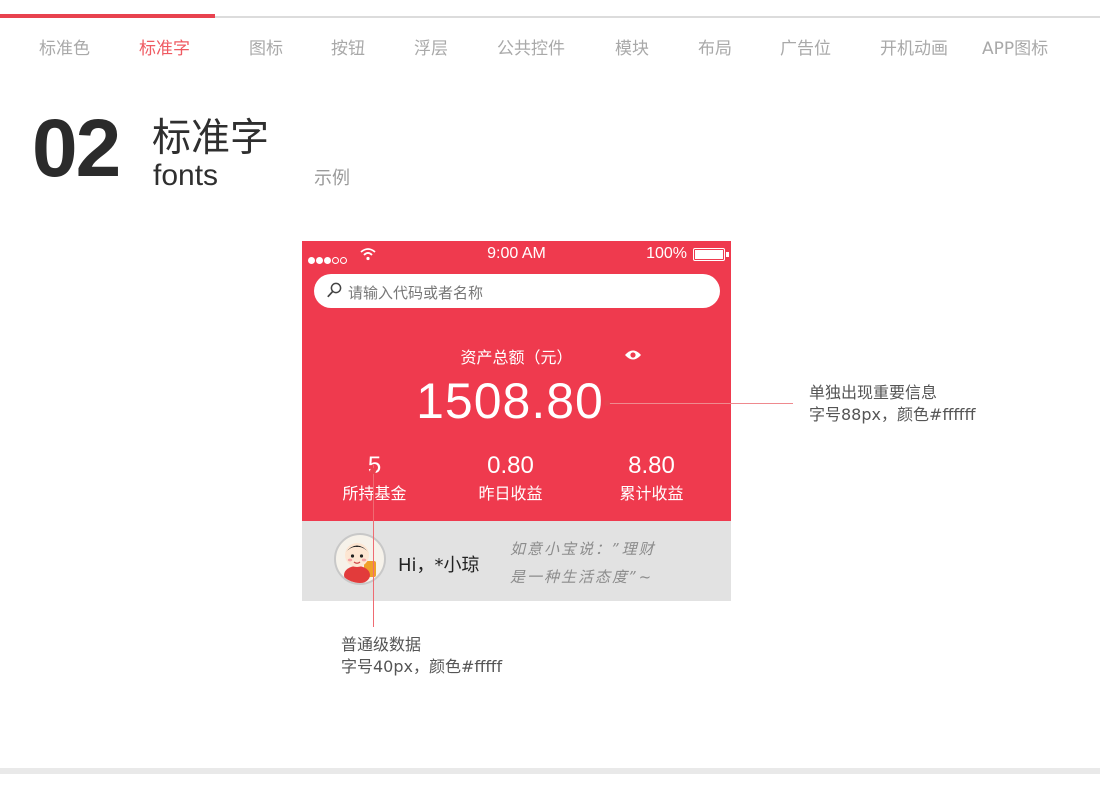  Describe the element at coordinates (510, 465) in the screenshot. I see `stat-value: 0.80` at that location.